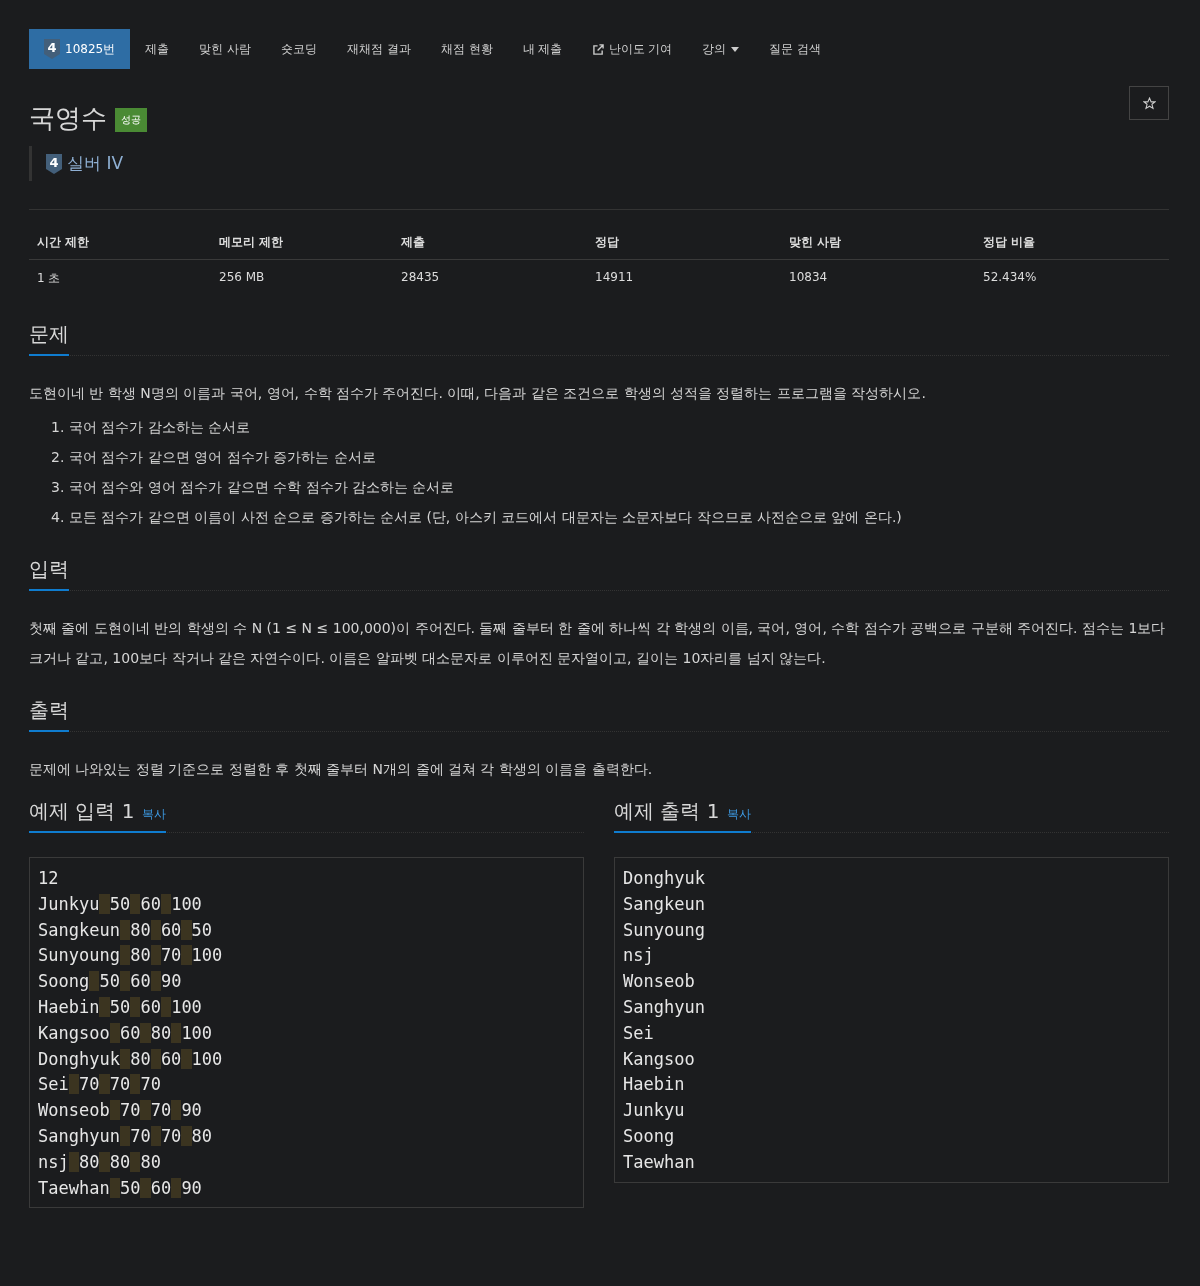 This screenshot has width=1200, height=1286. What do you see at coordinates (299, 49) in the screenshot?
I see `nav-tab: 숏코딩` at bounding box center [299, 49].